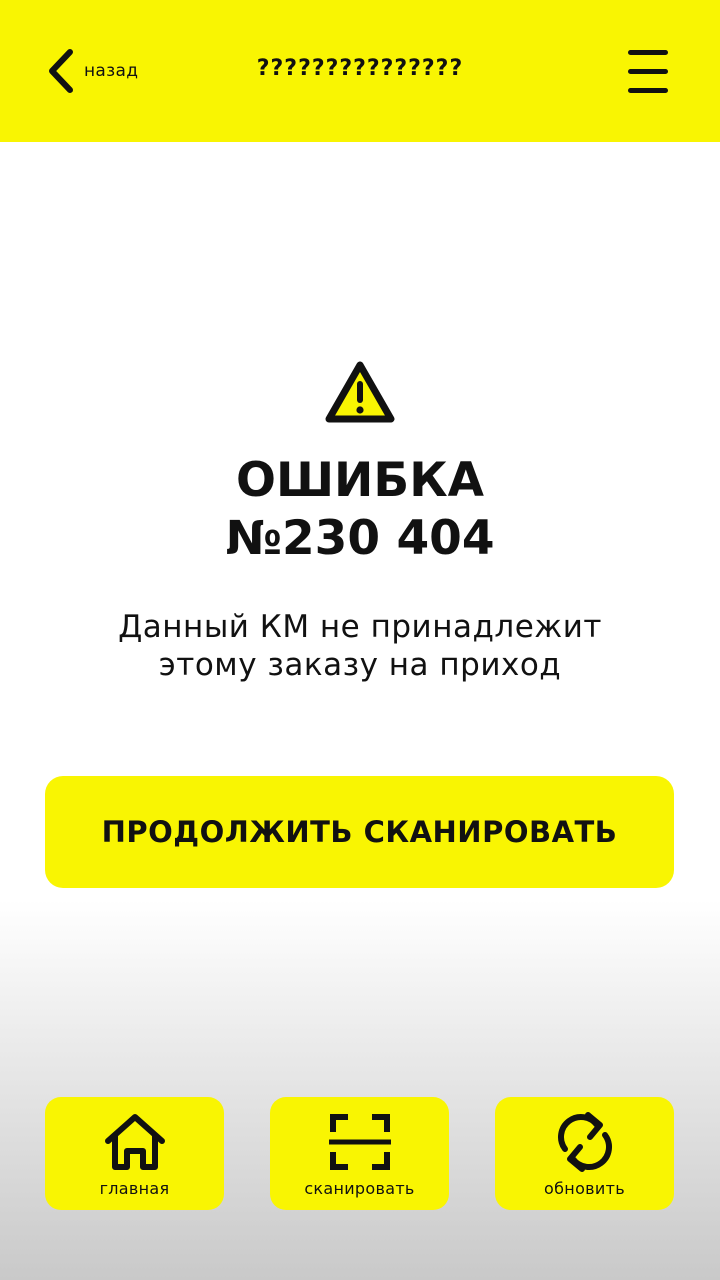 Image resolution: width=720 pixels, height=1280 pixels. Describe the element at coordinates (360, 510) in the screenshot. I see `error-title: ОШИБКА №230 404` at that location.